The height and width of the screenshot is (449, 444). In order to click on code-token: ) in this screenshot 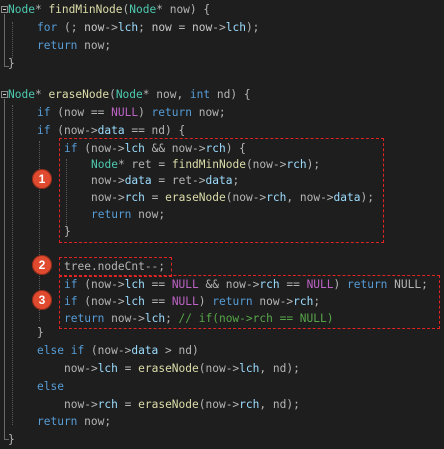, I will do `click(145, 112)`.